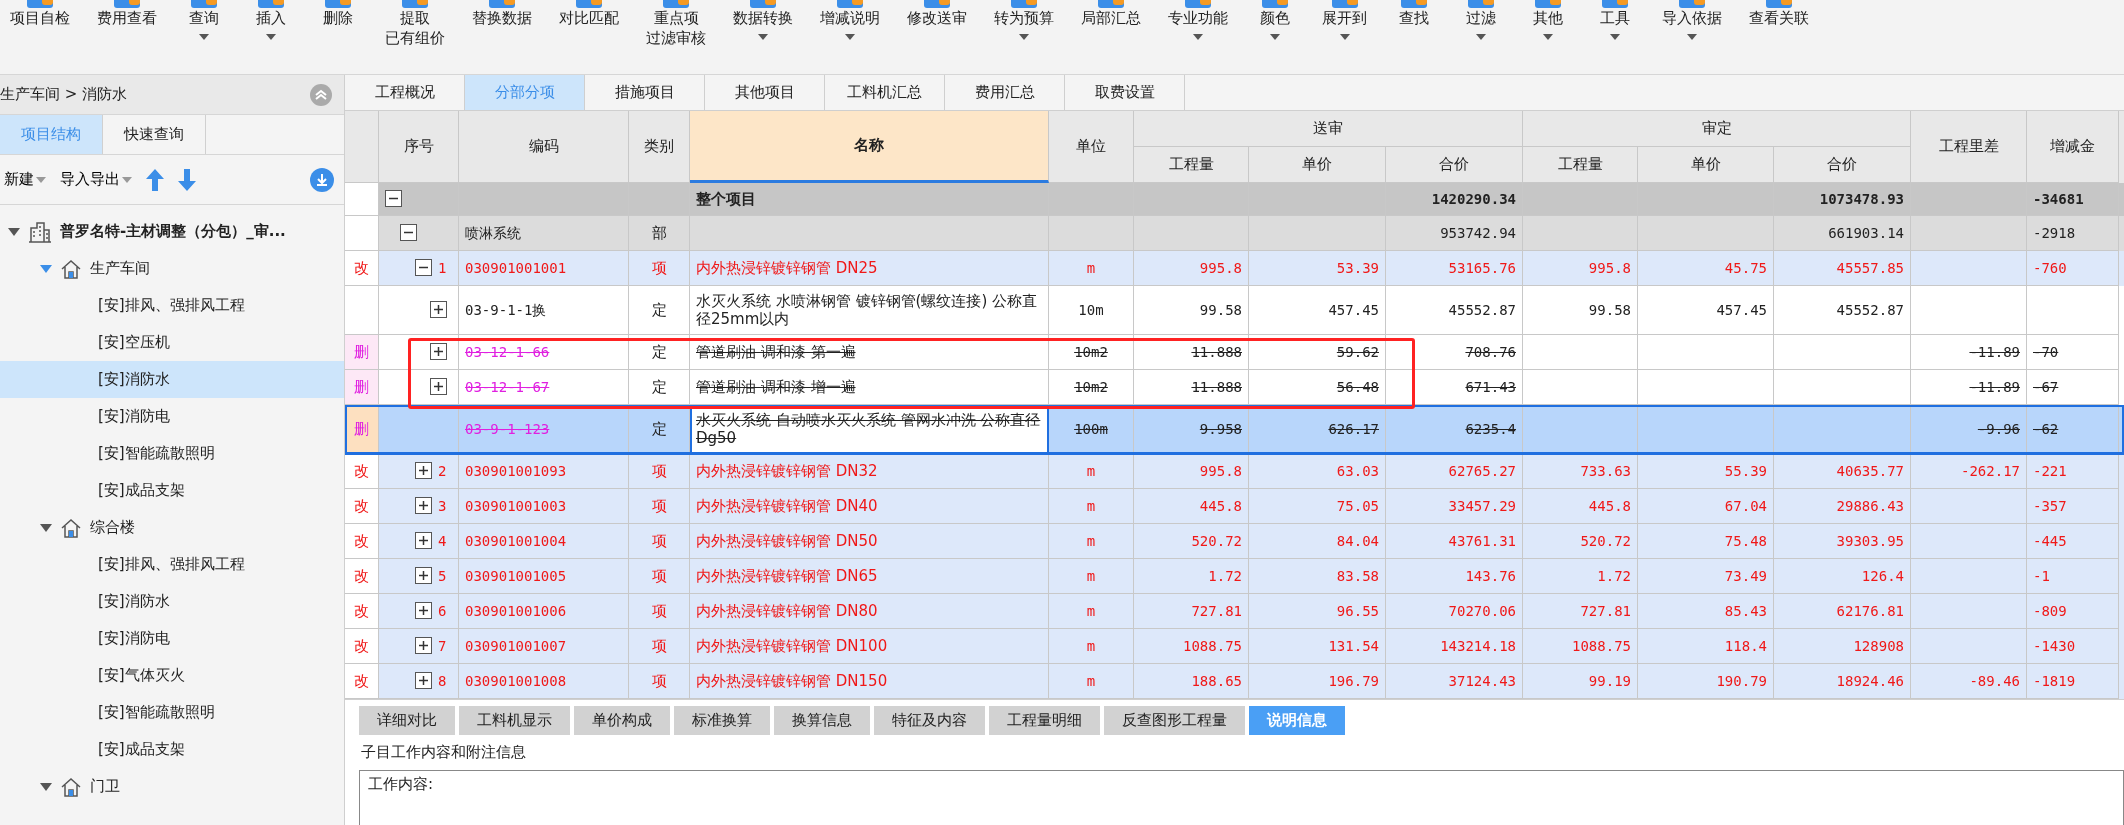  I want to click on column-header: 单位, so click(1091, 146).